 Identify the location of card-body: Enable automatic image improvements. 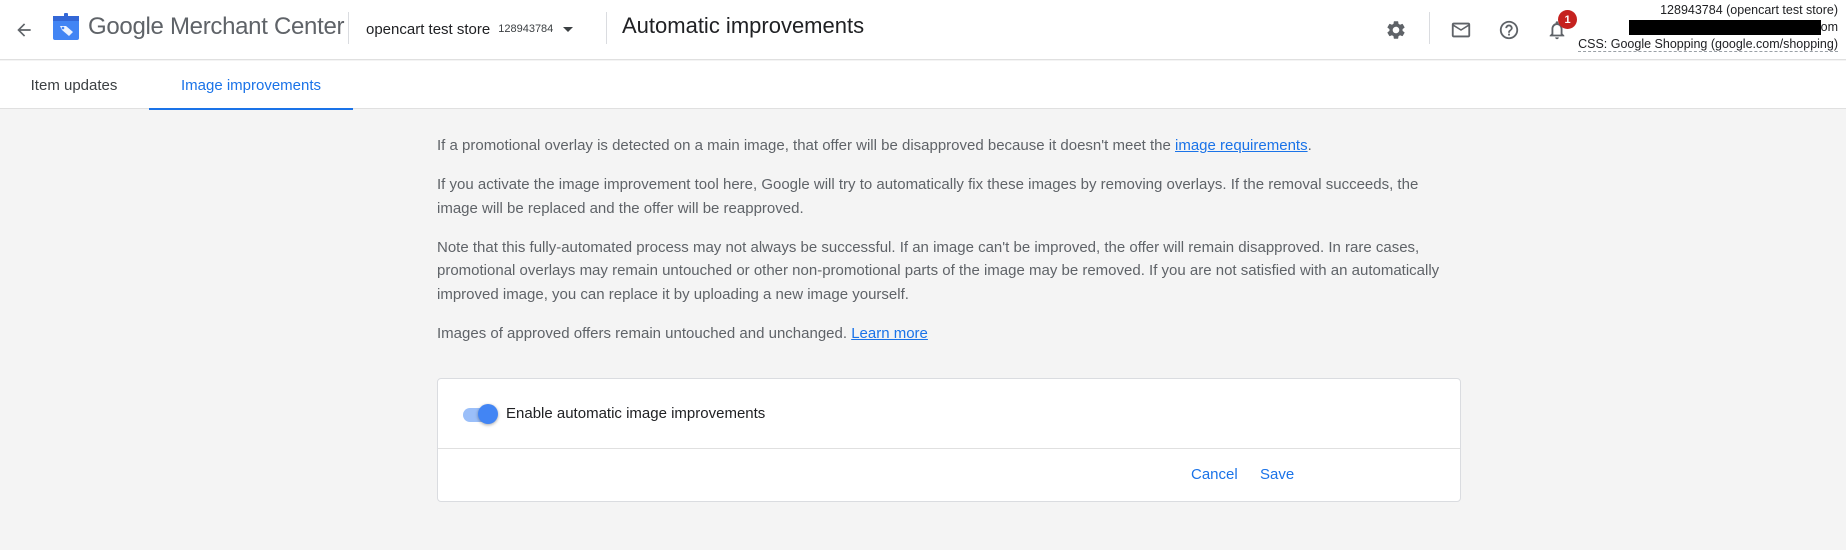
(949, 414).